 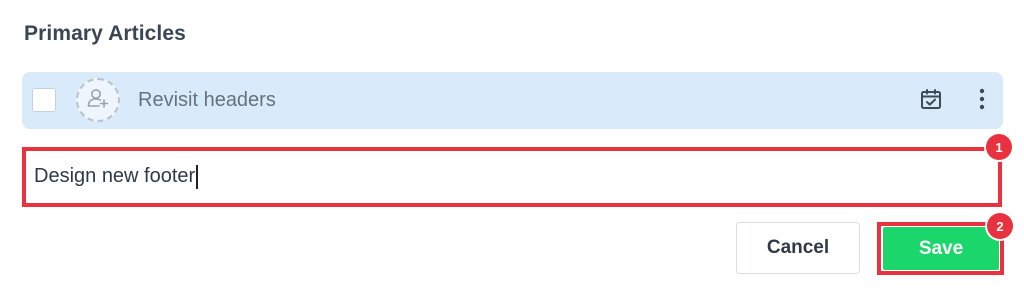 I want to click on task-title: Revisit headers, so click(x=207, y=100).